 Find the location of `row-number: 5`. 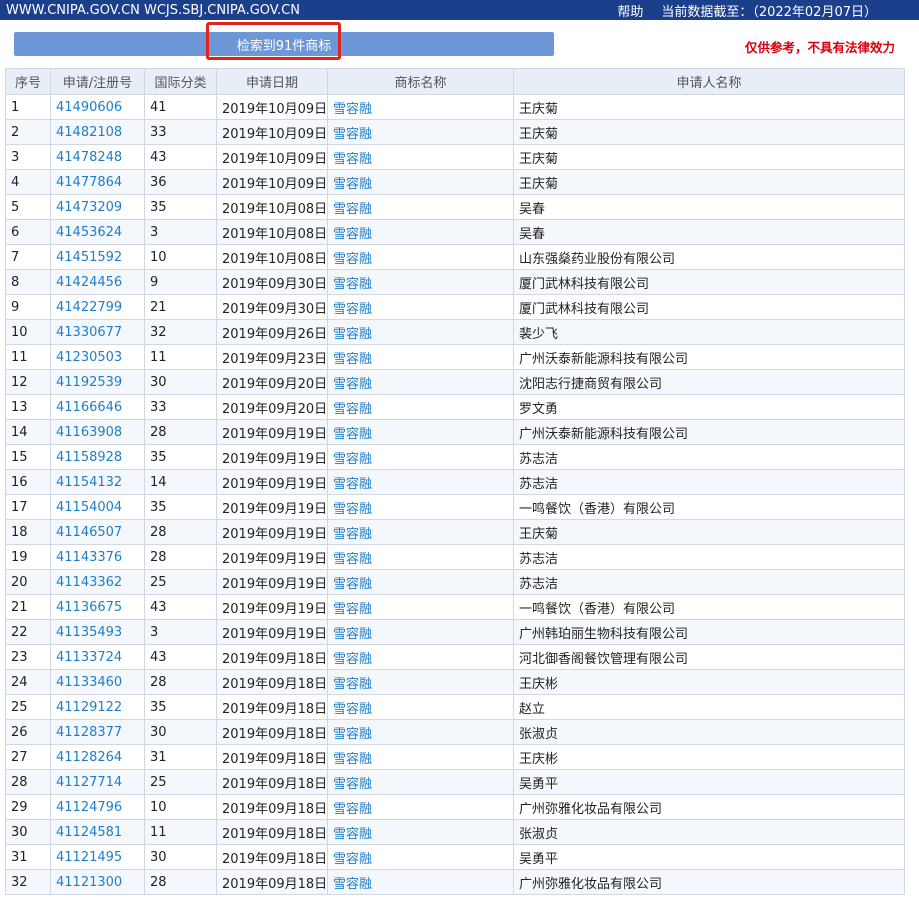

row-number: 5 is located at coordinates (28, 207).